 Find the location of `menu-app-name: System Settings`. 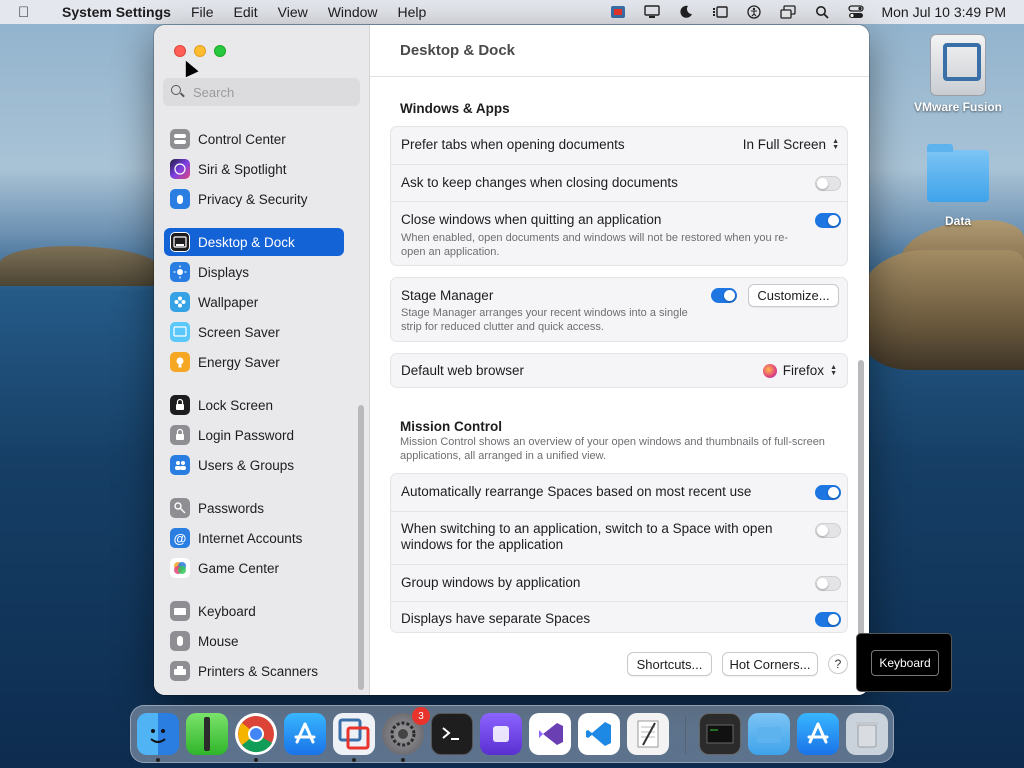

menu-app-name: System Settings is located at coordinates (116, 12).